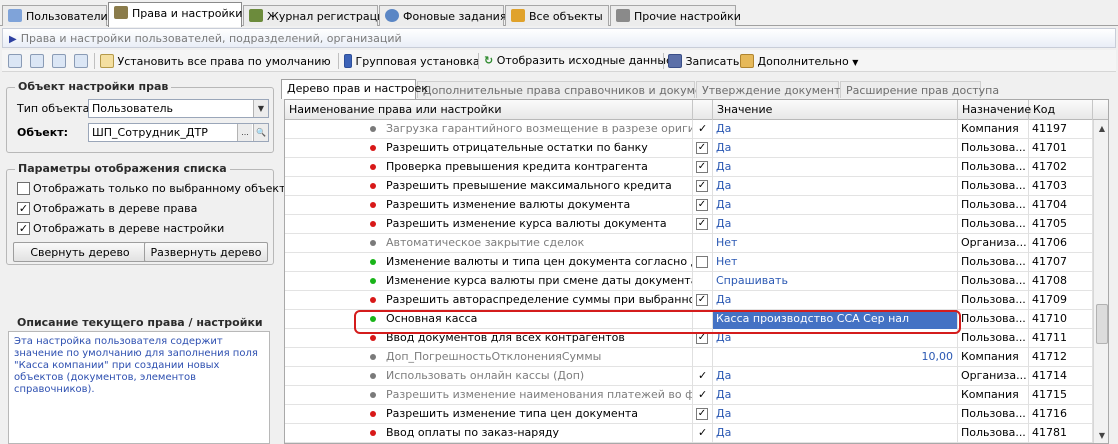 The width and height of the screenshot is (1118, 444). What do you see at coordinates (175, 14) in the screenshot?
I see `tab-rights-settings: Права и настройки` at bounding box center [175, 14].